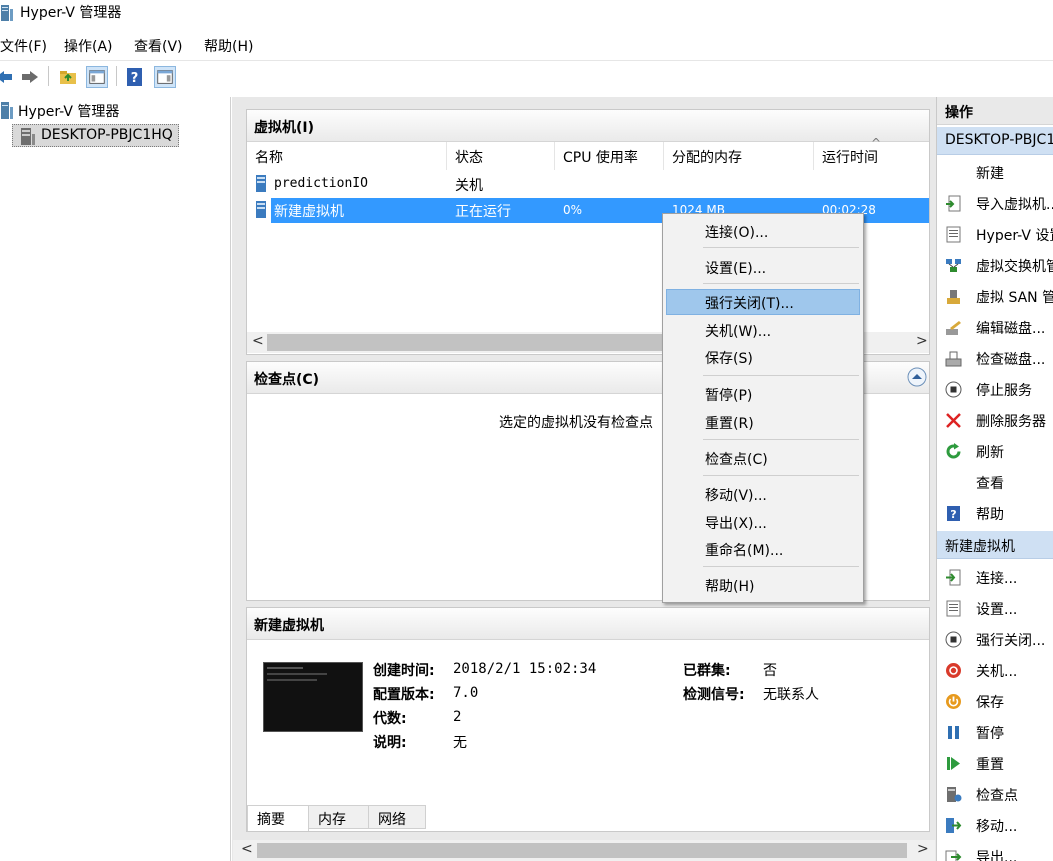 The image size is (1053, 861). What do you see at coordinates (501, 156) in the screenshot?
I see `column-header-state: 状态` at bounding box center [501, 156].